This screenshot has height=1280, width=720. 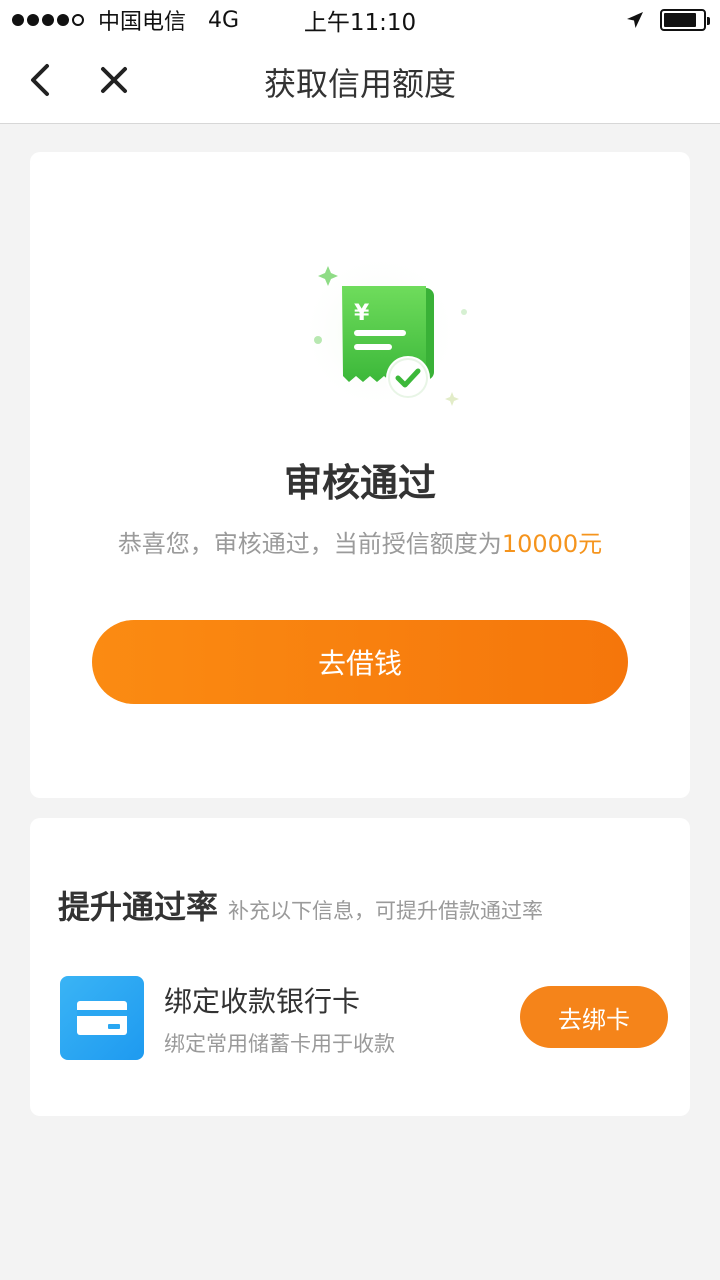 What do you see at coordinates (685, 20) in the screenshot?
I see `battery-icon` at bounding box center [685, 20].